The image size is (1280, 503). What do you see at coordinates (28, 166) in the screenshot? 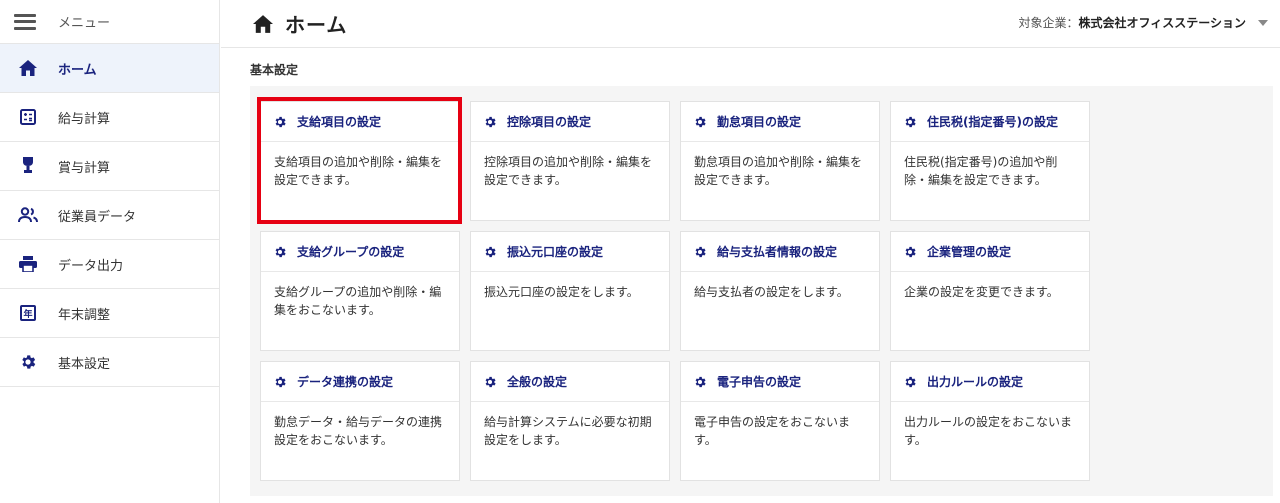
I see `bonus-icon` at bounding box center [28, 166].